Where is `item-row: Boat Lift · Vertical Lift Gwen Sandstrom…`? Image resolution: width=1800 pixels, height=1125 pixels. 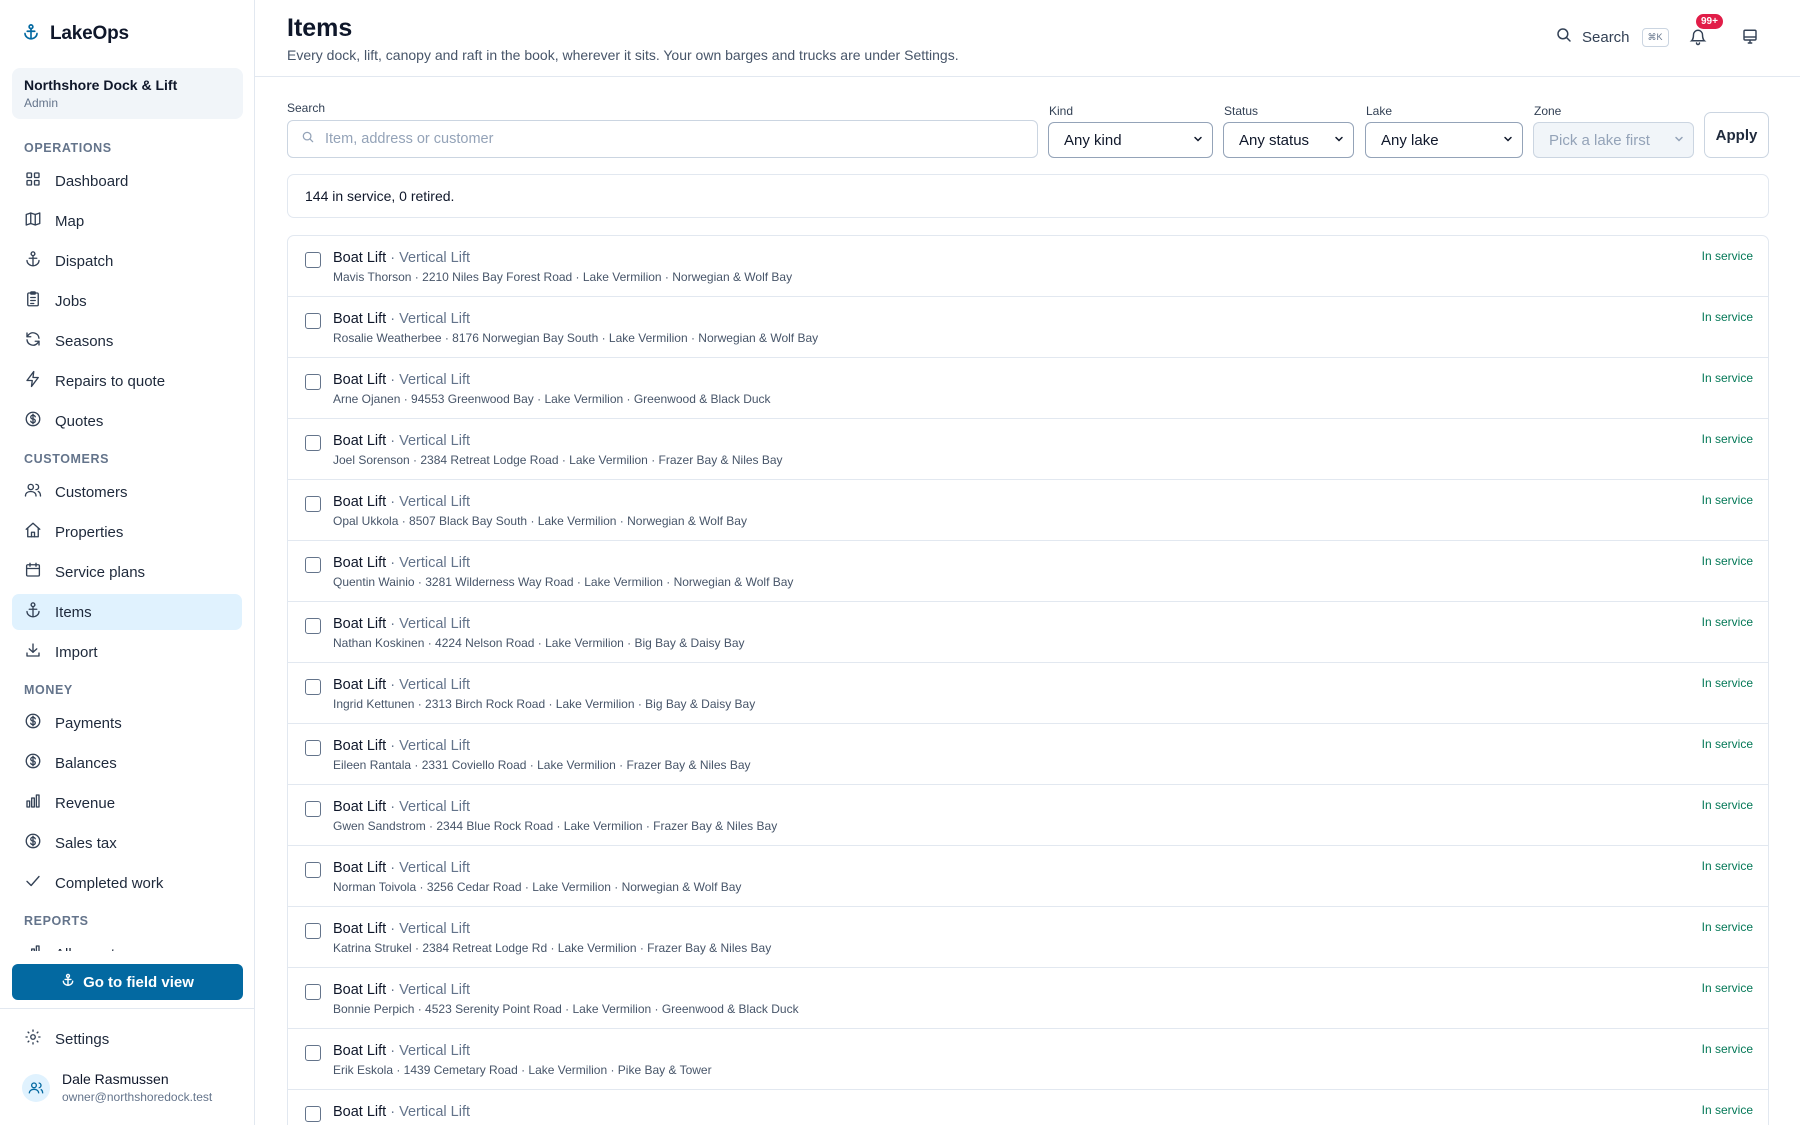 item-row: Boat Lift · Vertical Lift Gwen Sandstrom… is located at coordinates (1028, 815).